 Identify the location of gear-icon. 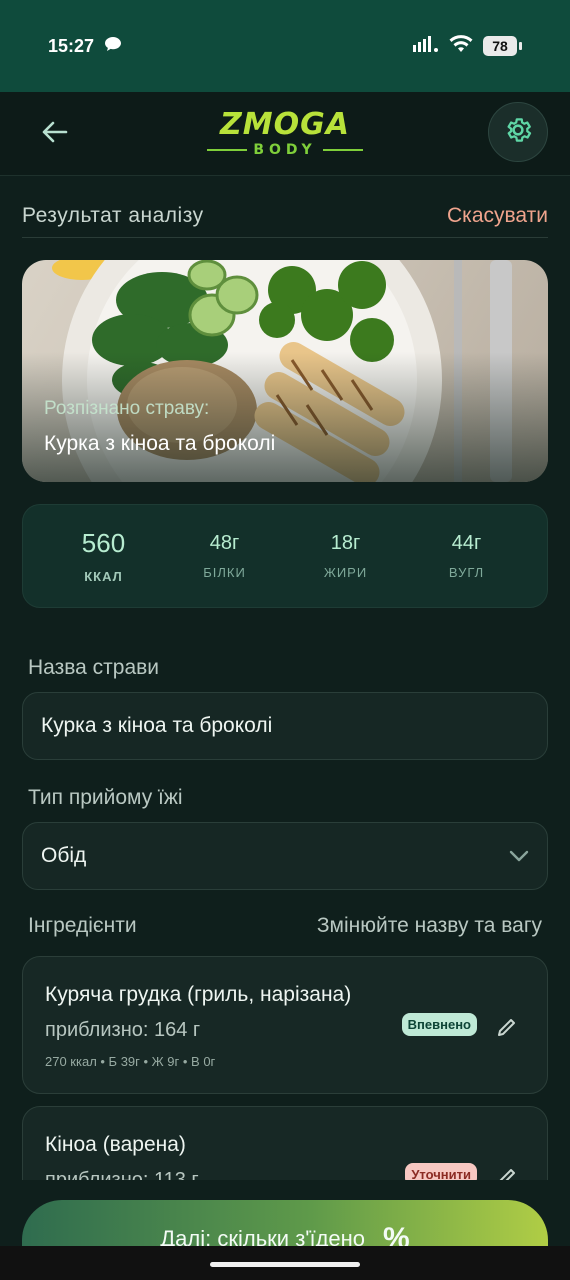
(518, 132).